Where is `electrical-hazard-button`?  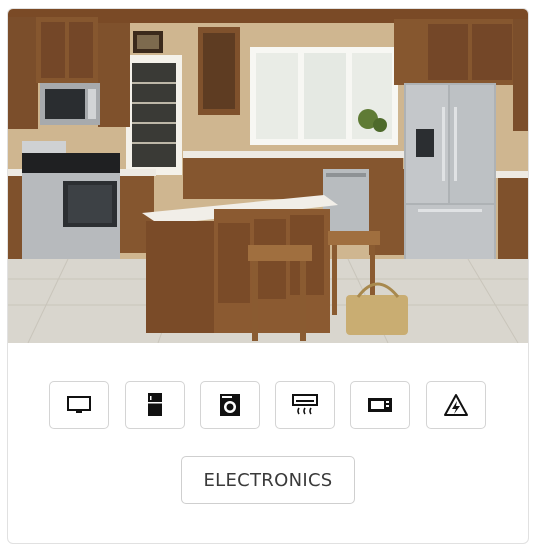
electrical-hazard-button is located at coordinates (456, 405).